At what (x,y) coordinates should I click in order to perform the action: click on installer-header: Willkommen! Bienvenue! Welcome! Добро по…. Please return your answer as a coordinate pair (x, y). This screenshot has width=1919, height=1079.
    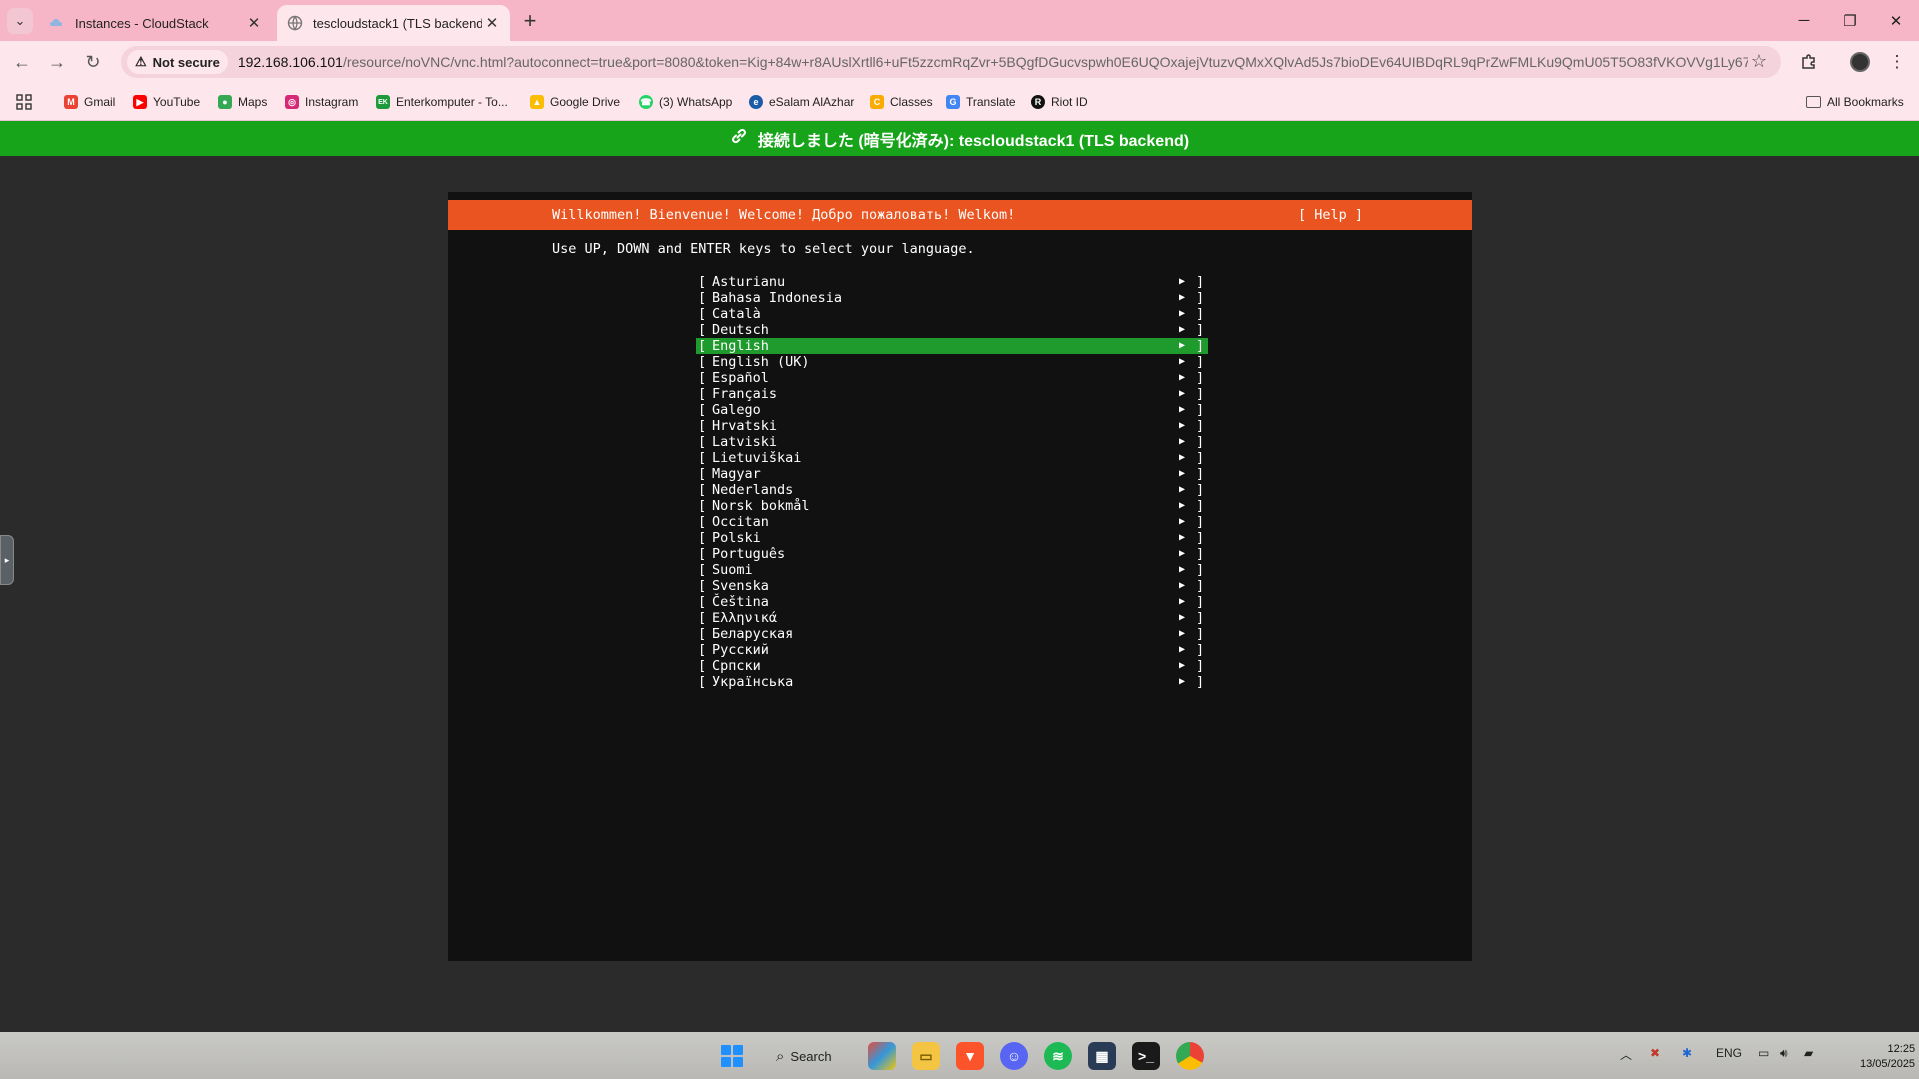
    Looking at the image, I should click on (960, 215).